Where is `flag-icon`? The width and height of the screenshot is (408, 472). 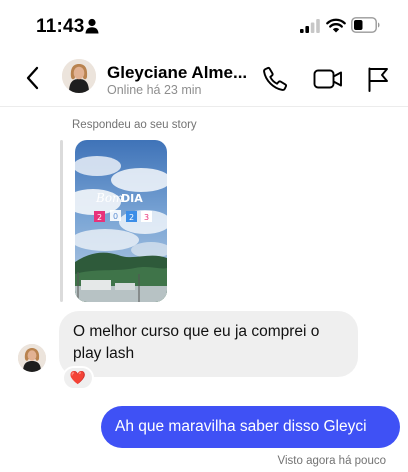 flag-icon is located at coordinates (378, 79).